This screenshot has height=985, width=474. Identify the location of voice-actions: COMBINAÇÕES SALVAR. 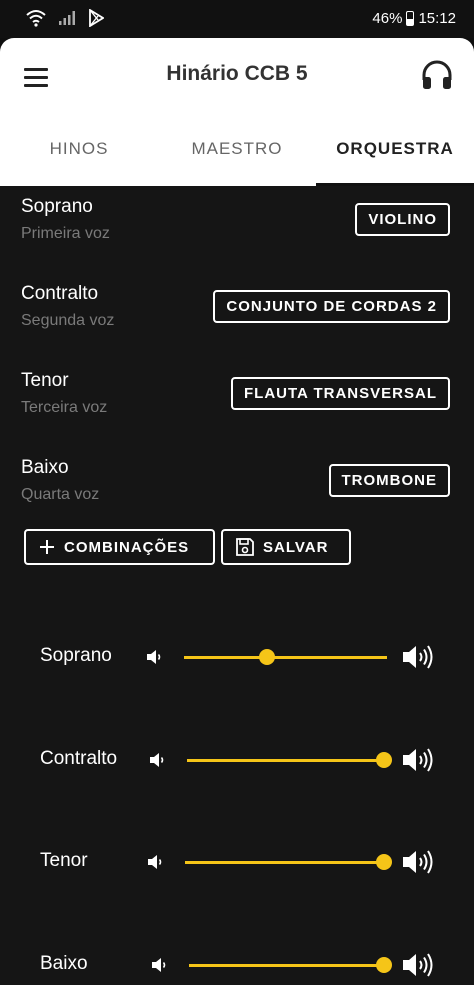
(187, 547).